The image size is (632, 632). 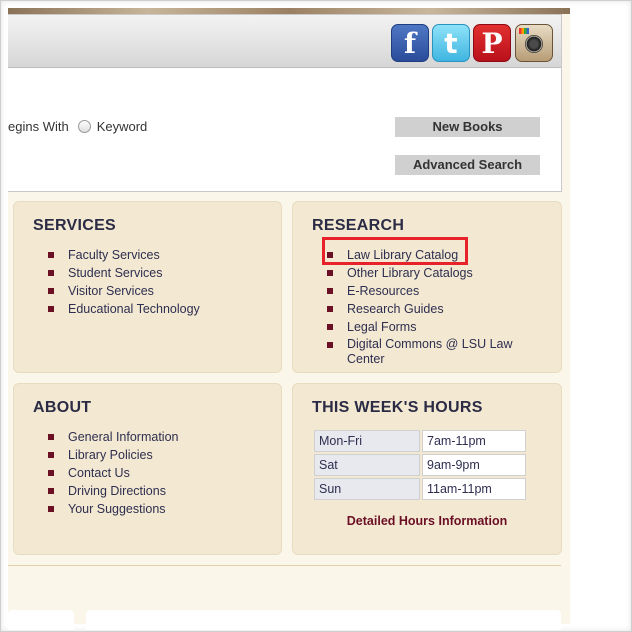 What do you see at coordinates (367, 489) in the screenshot?
I see `hours-day: Sun` at bounding box center [367, 489].